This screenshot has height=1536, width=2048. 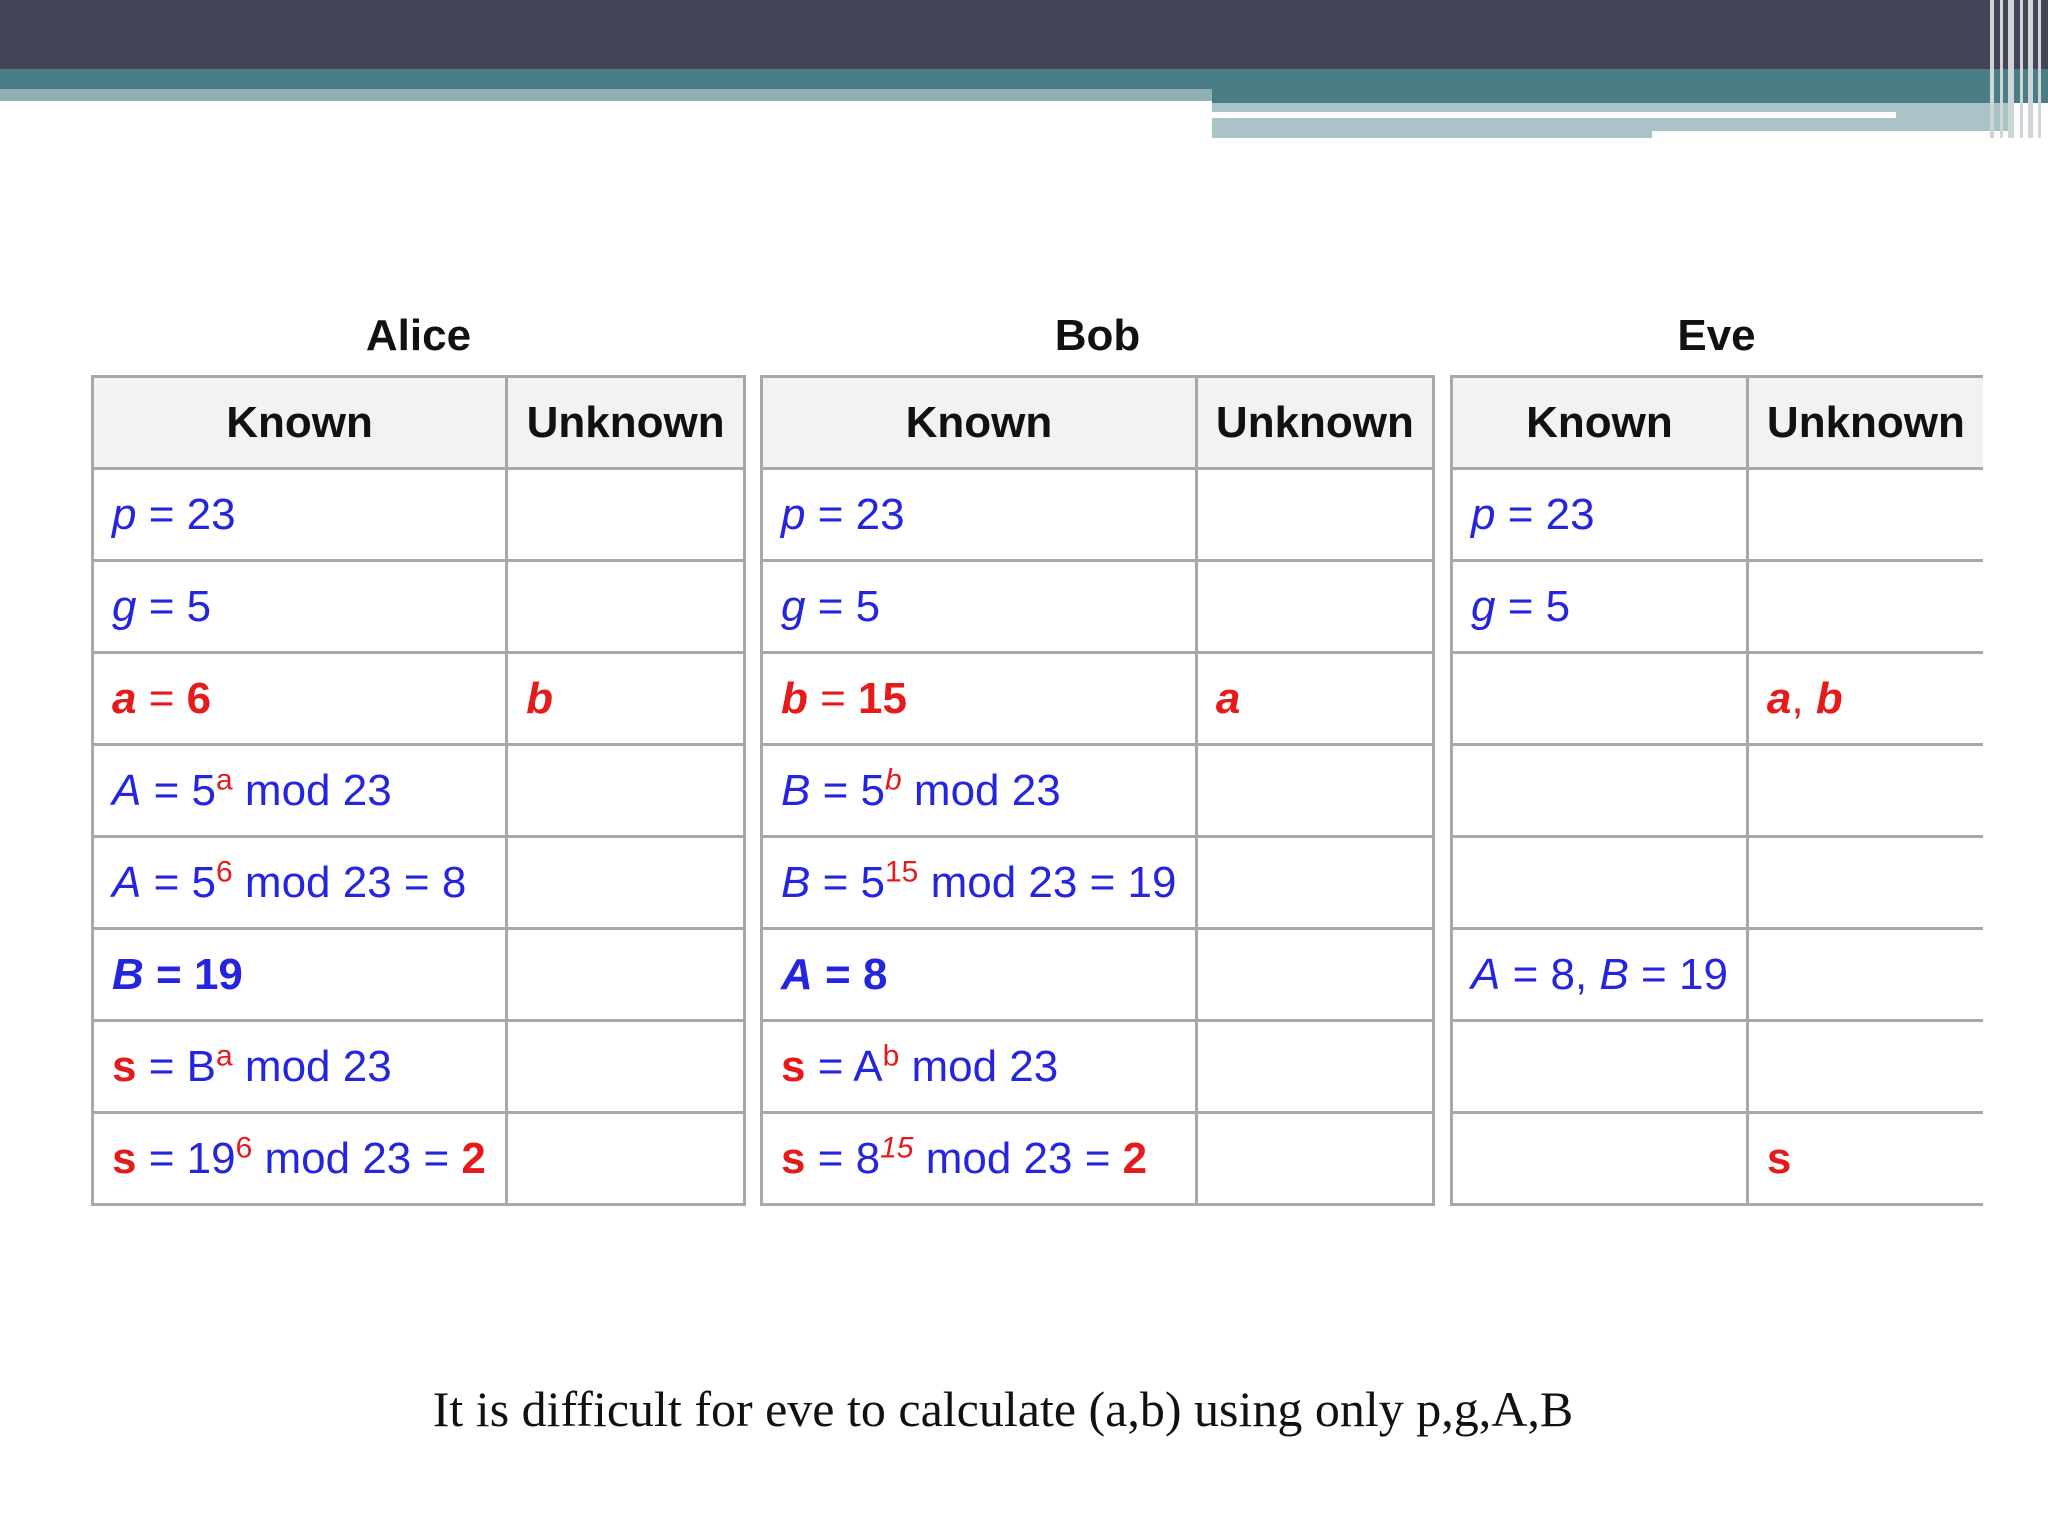 What do you see at coordinates (891, 1055) in the screenshot?
I see `exponent: b` at bounding box center [891, 1055].